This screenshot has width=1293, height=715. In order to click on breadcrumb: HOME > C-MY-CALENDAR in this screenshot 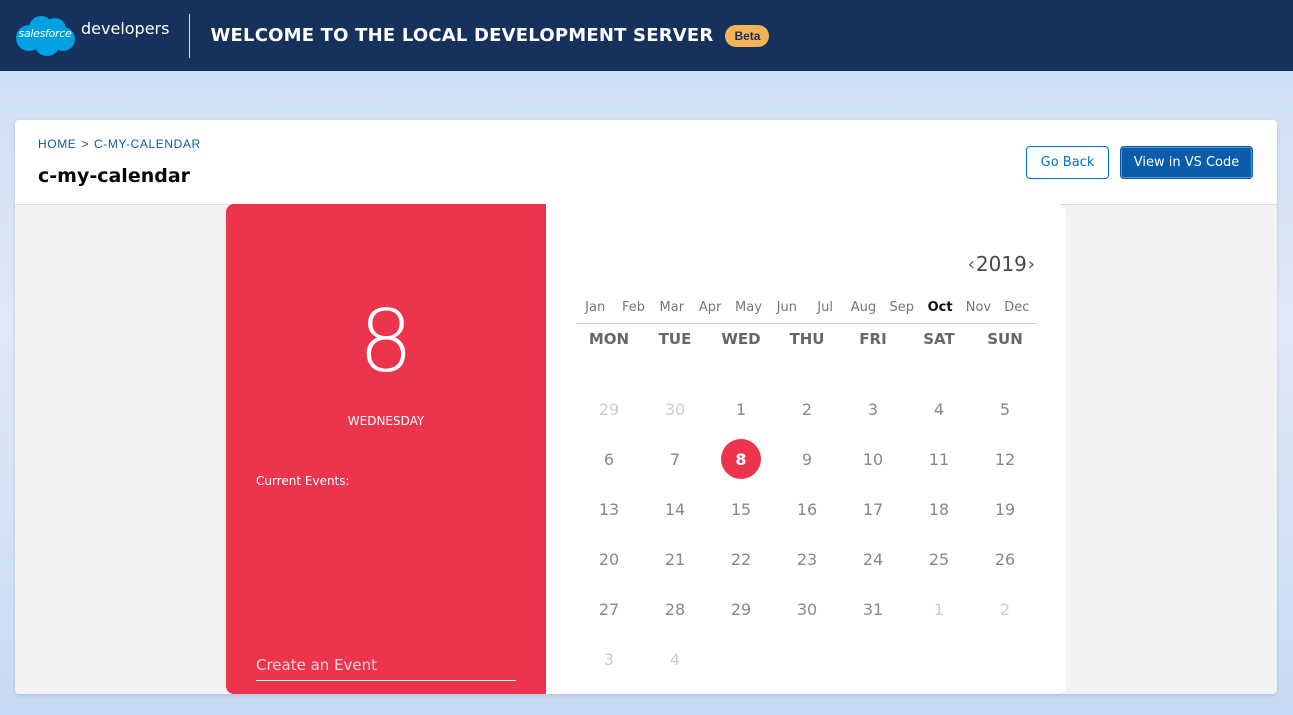, I will do `click(119, 144)`.